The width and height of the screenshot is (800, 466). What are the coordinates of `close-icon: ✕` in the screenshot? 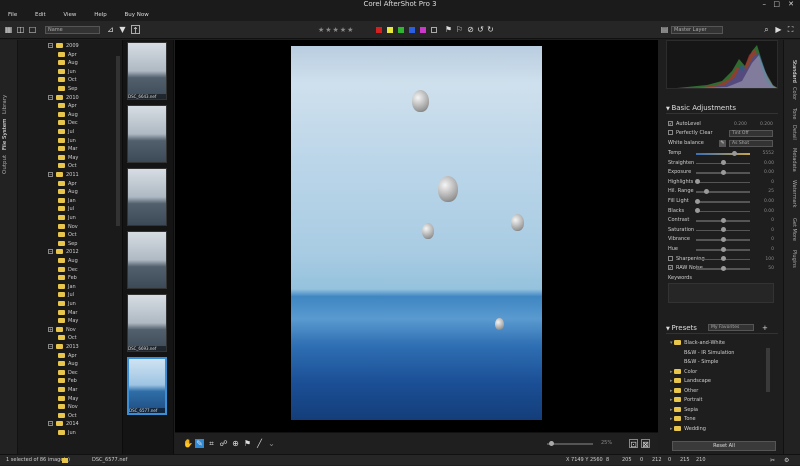 It's located at (791, 4).